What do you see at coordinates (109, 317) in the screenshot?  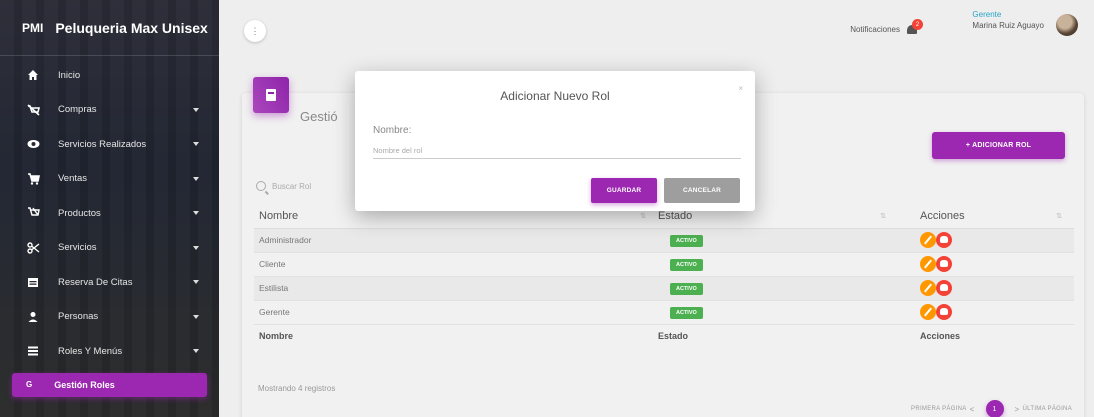 I see `sidebar-item-personas: Personas` at bounding box center [109, 317].